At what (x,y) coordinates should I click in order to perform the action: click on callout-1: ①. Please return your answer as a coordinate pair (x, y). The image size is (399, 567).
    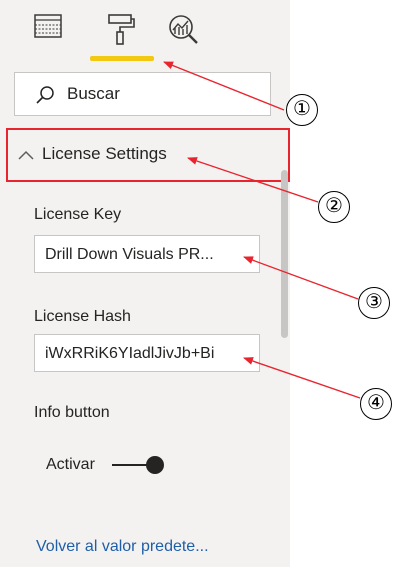
    Looking at the image, I should click on (302, 110).